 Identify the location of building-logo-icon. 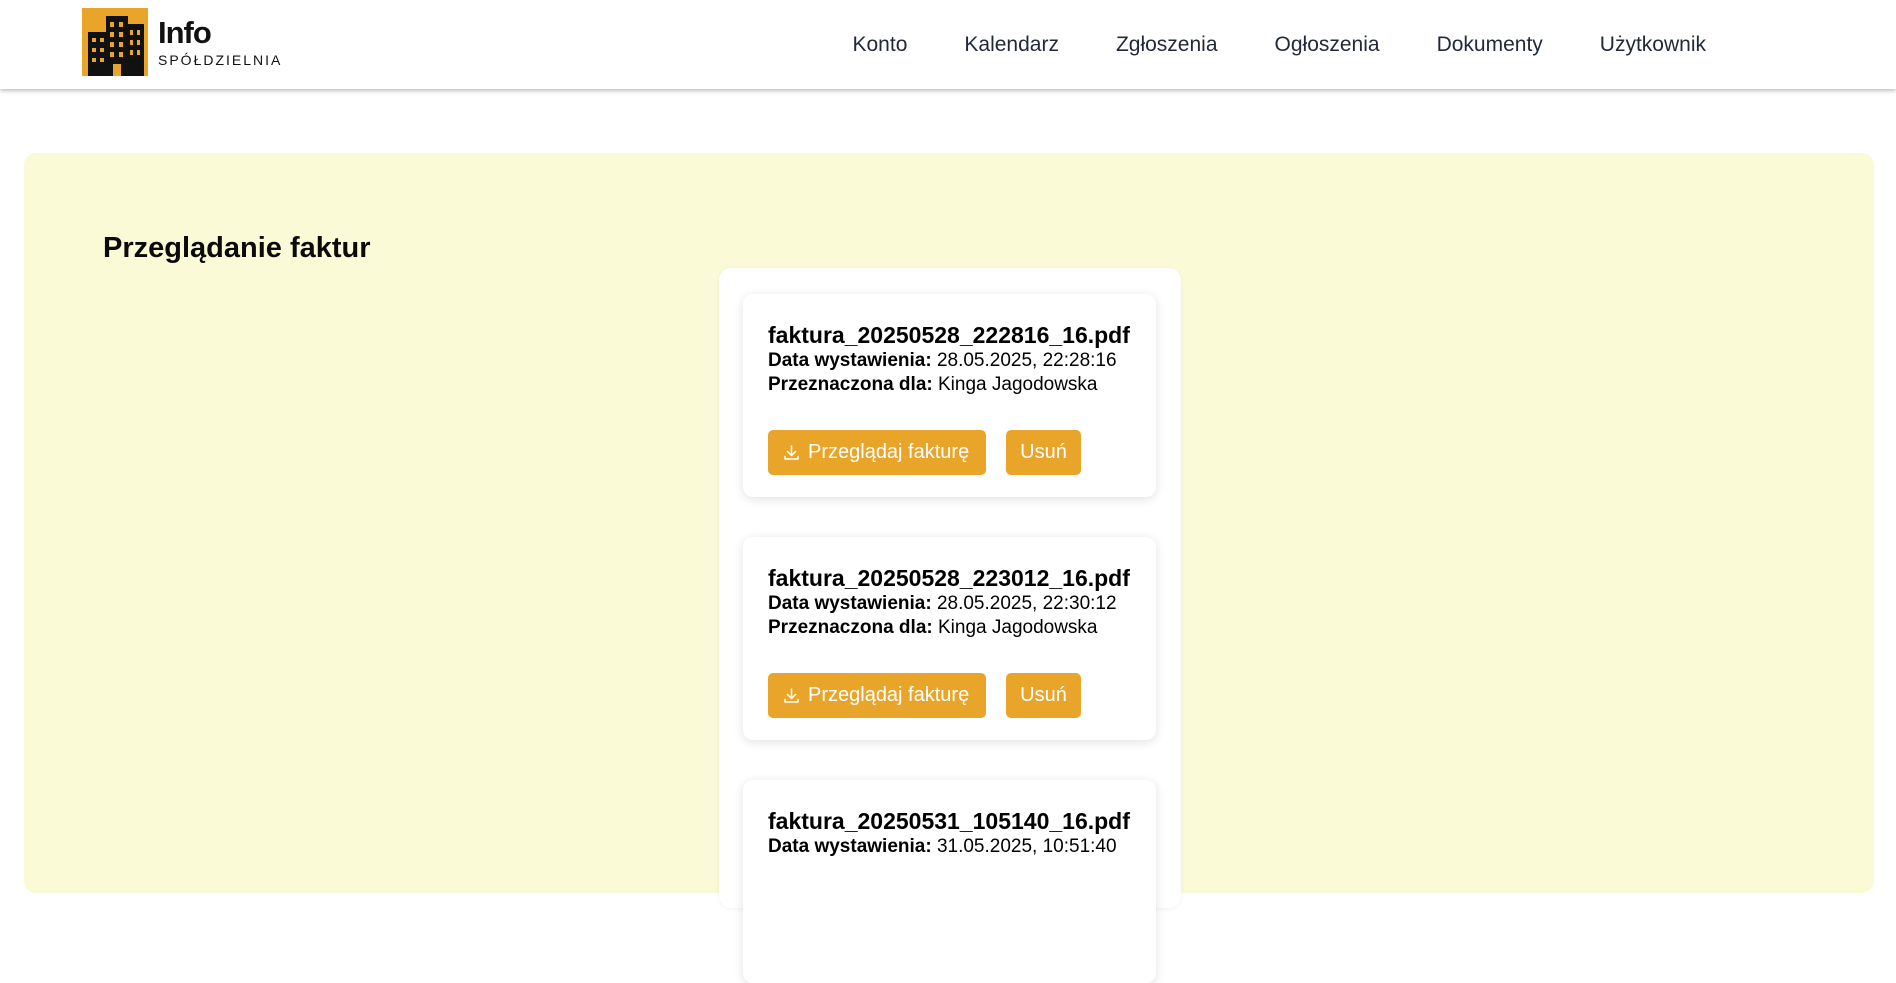
(115, 42).